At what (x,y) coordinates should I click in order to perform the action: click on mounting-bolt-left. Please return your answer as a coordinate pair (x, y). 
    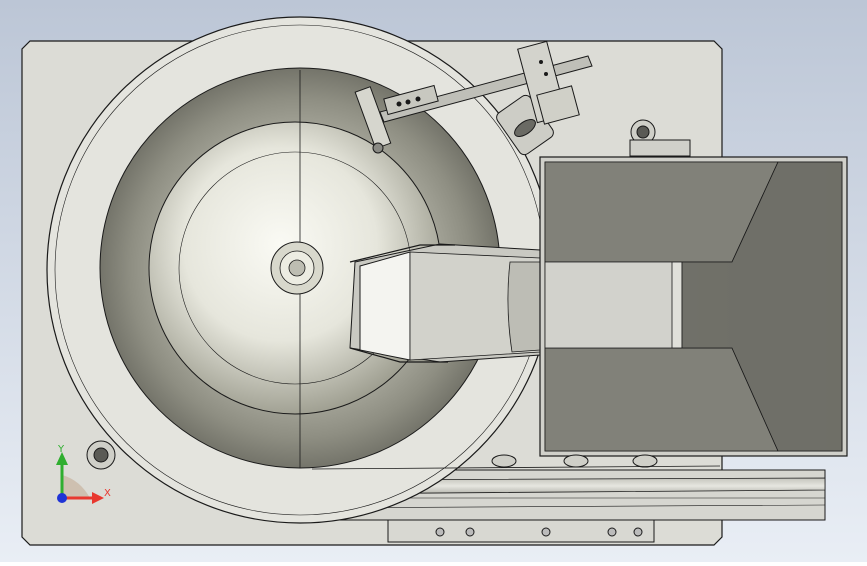
    Looking at the image, I should click on (101, 455).